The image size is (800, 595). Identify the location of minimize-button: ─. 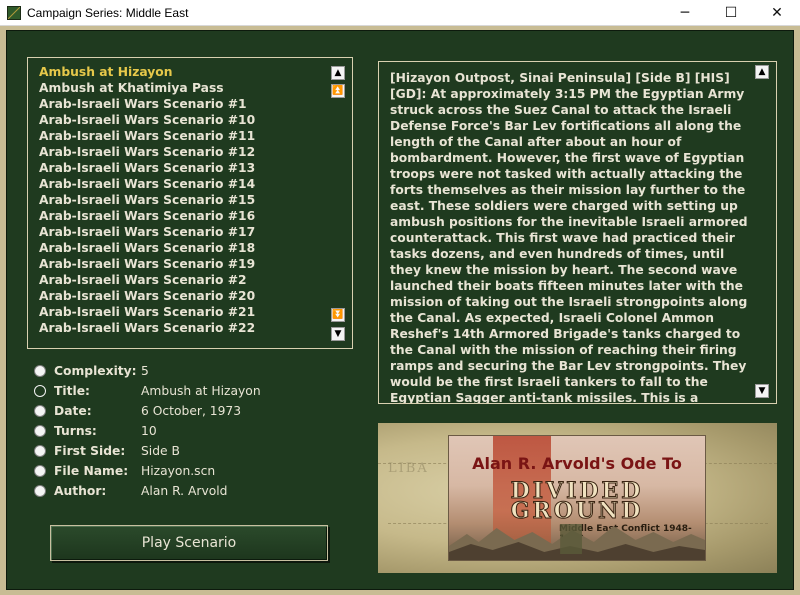
(685, 13).